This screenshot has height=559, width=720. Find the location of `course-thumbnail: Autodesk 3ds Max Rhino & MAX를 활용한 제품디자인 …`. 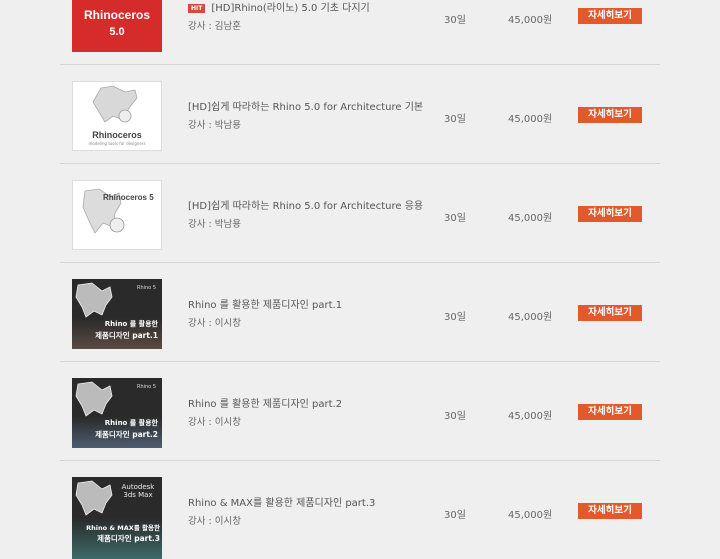

course-thumbnail: Autodesk 3ds Max Rhino & MAX를 활용한 제품디자인 … is located at coordinates (117, 518).